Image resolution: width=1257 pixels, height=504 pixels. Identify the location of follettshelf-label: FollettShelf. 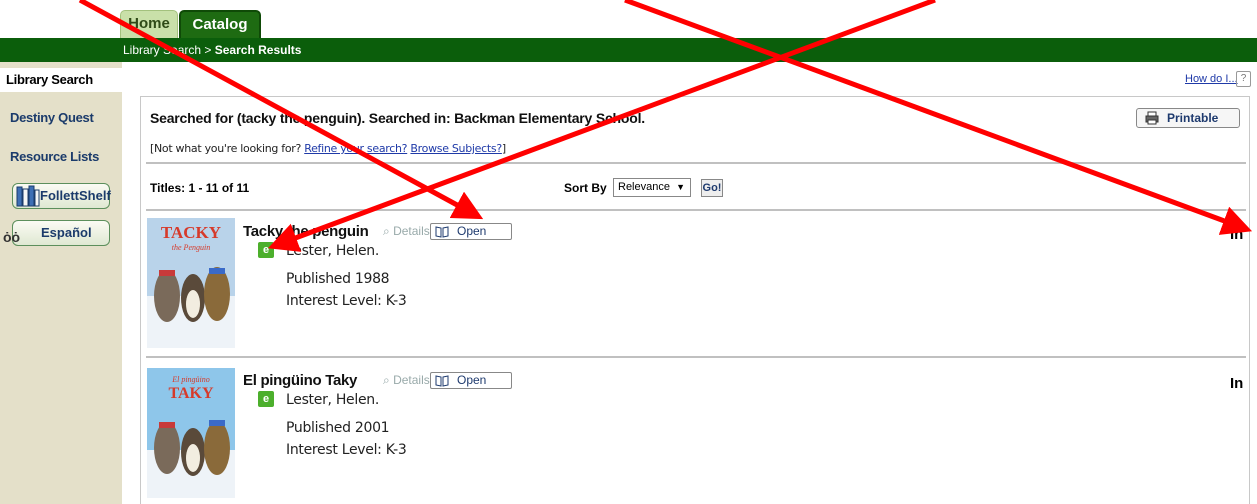
(75, 195).